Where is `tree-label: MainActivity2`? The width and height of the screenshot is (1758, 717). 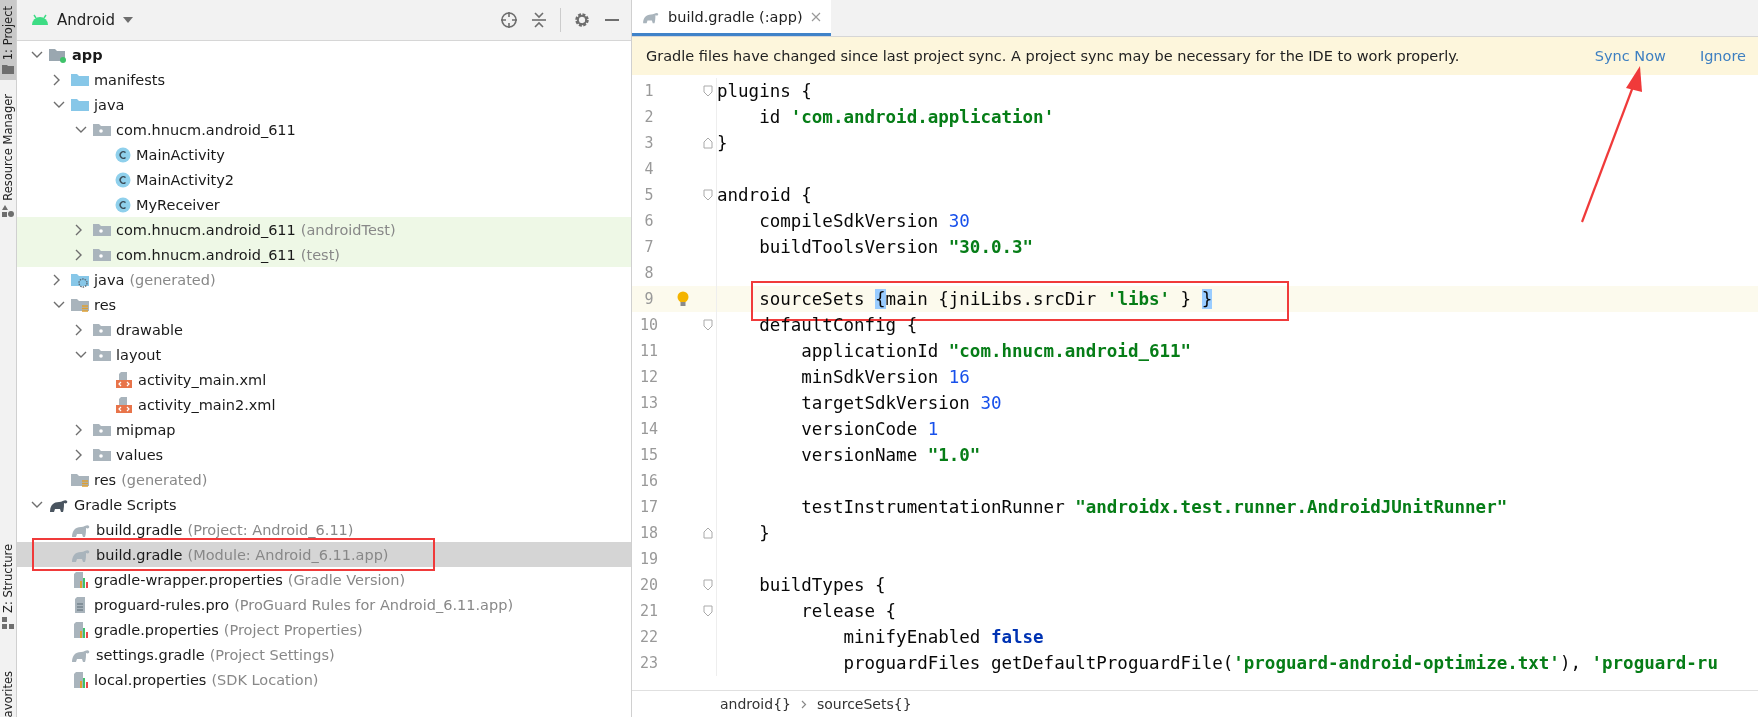 tree-label: MainActivity2 is located at coordinates (185, 179).